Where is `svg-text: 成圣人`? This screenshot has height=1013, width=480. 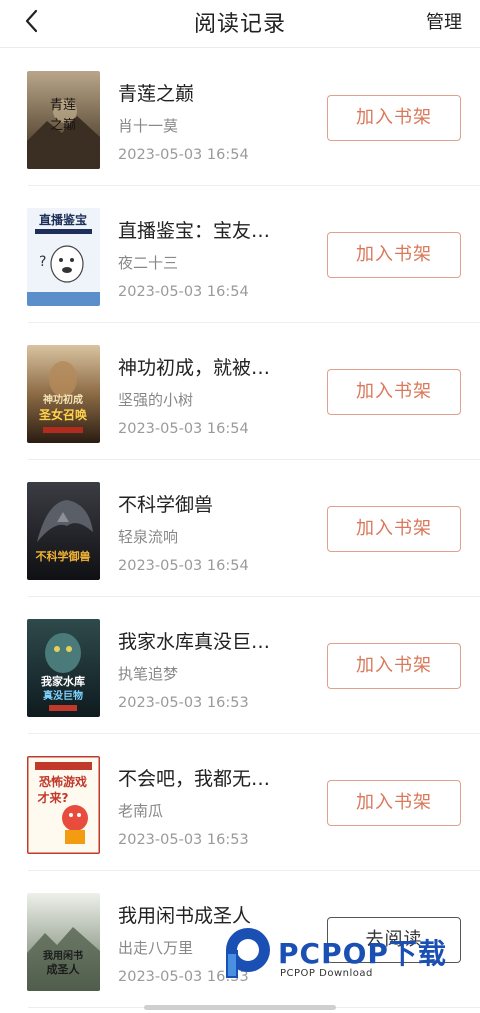 svg-text: 成圣人 is located at coordinates (64, 969).